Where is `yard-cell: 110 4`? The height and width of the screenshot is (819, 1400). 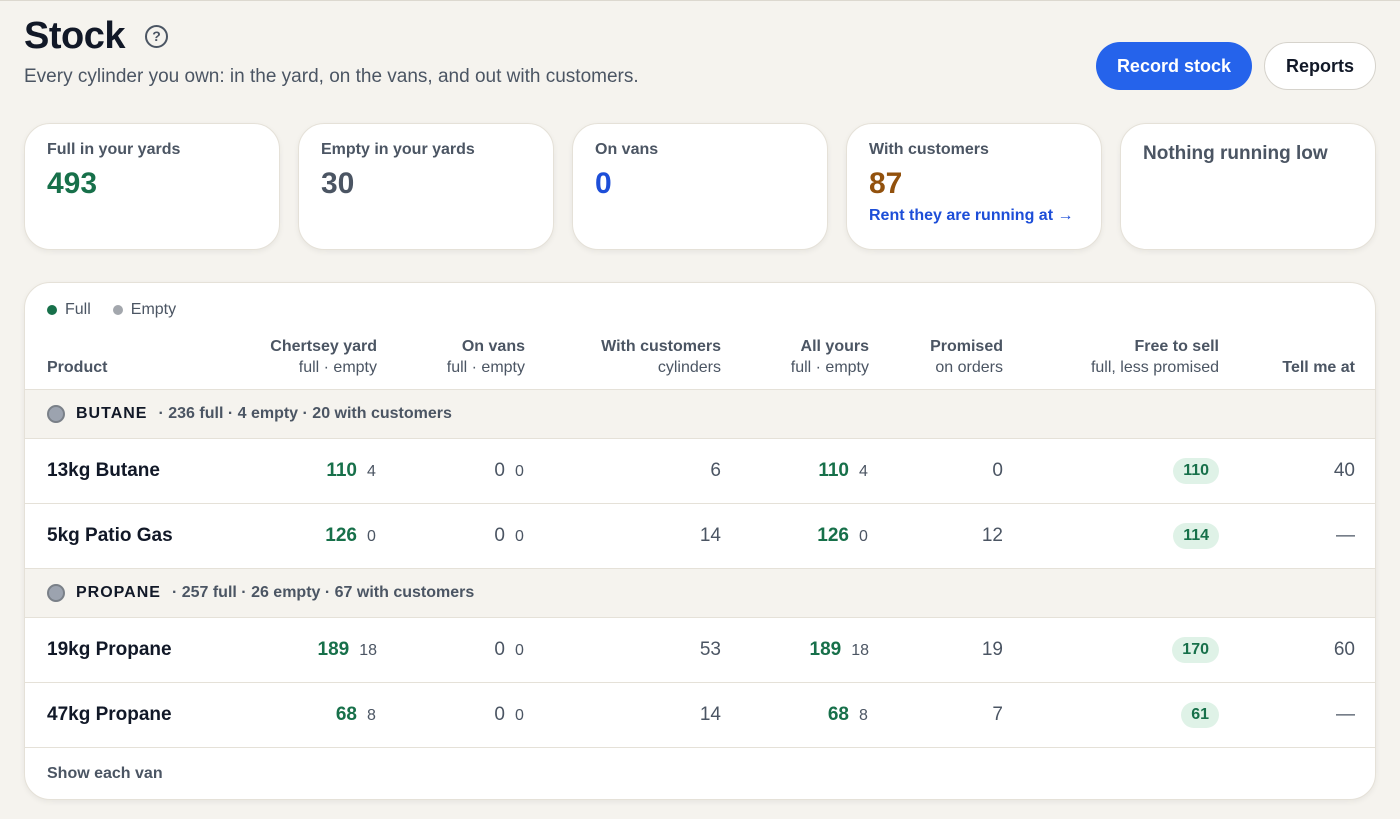
yard-cell: 110 4 is located at coordinates (301, 471).